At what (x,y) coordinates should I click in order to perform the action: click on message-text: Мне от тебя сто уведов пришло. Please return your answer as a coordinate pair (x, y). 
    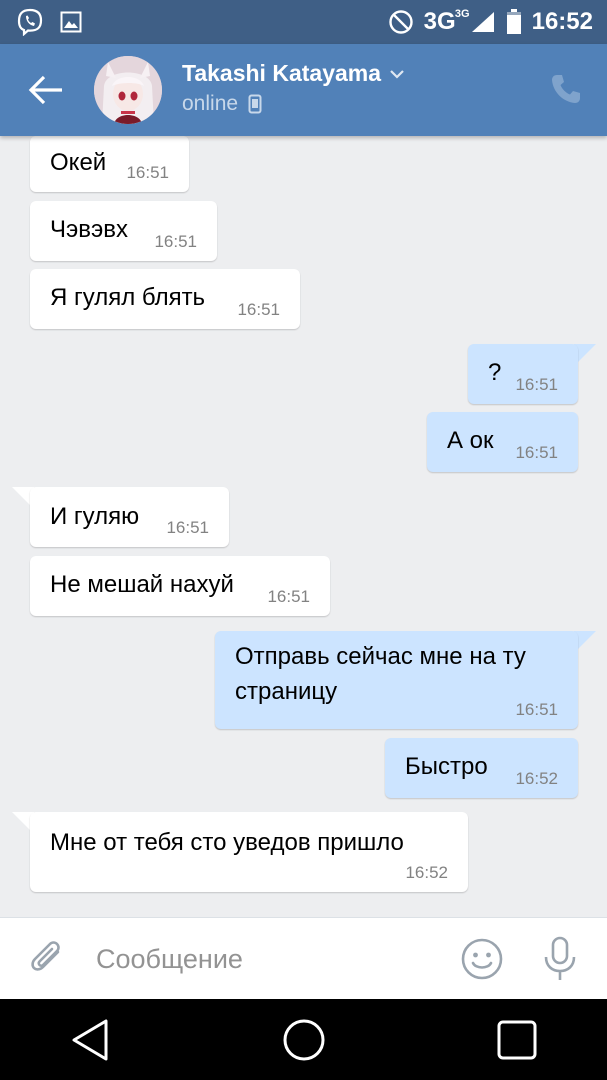
    Looking at the image, I should click on (227, 842).